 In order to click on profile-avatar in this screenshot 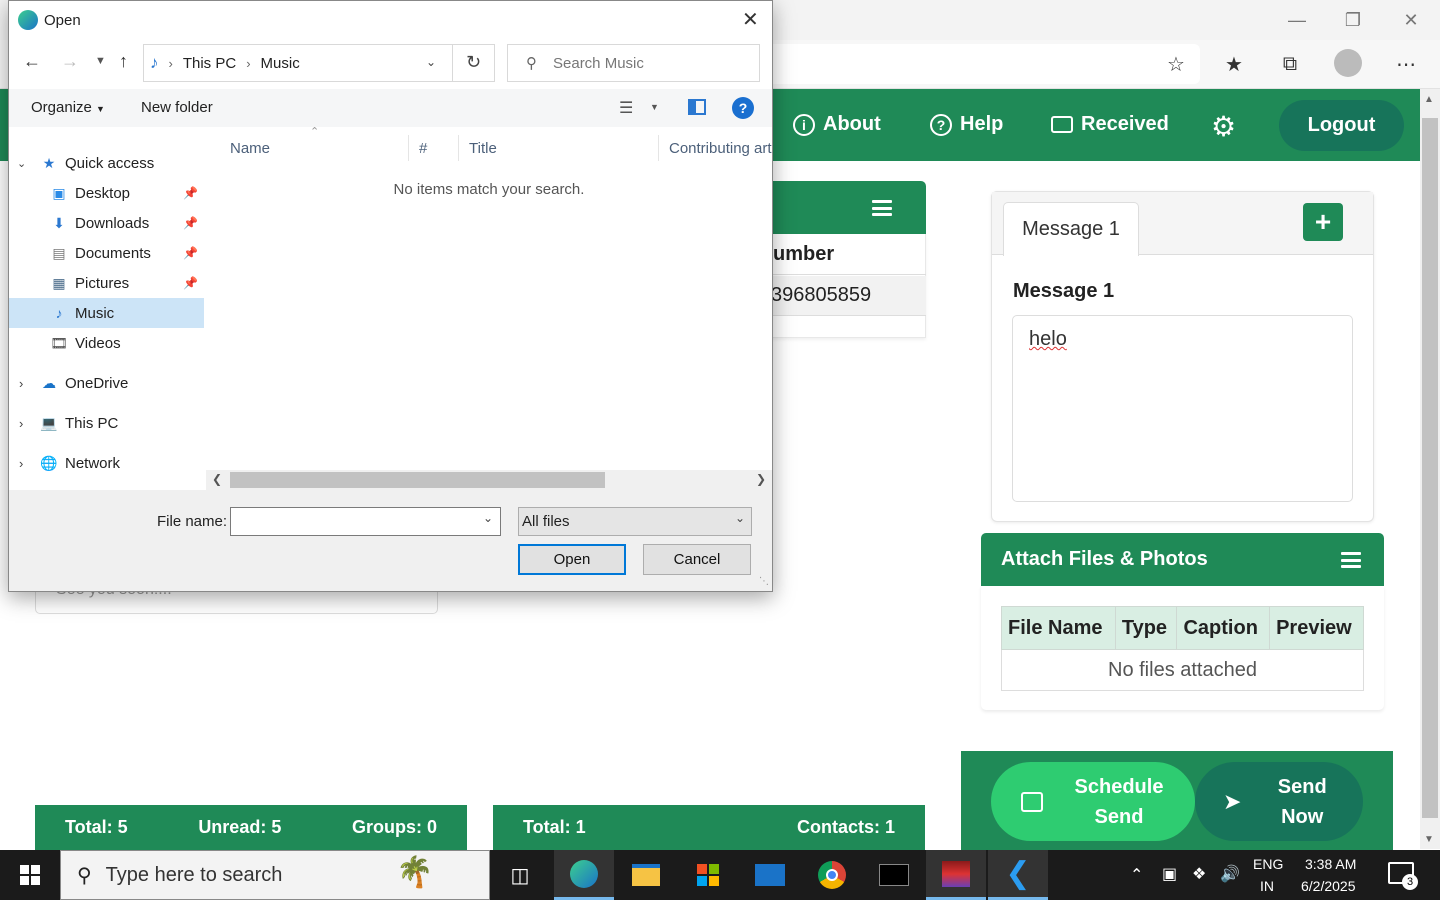, I will do `click(1348, 63)`.